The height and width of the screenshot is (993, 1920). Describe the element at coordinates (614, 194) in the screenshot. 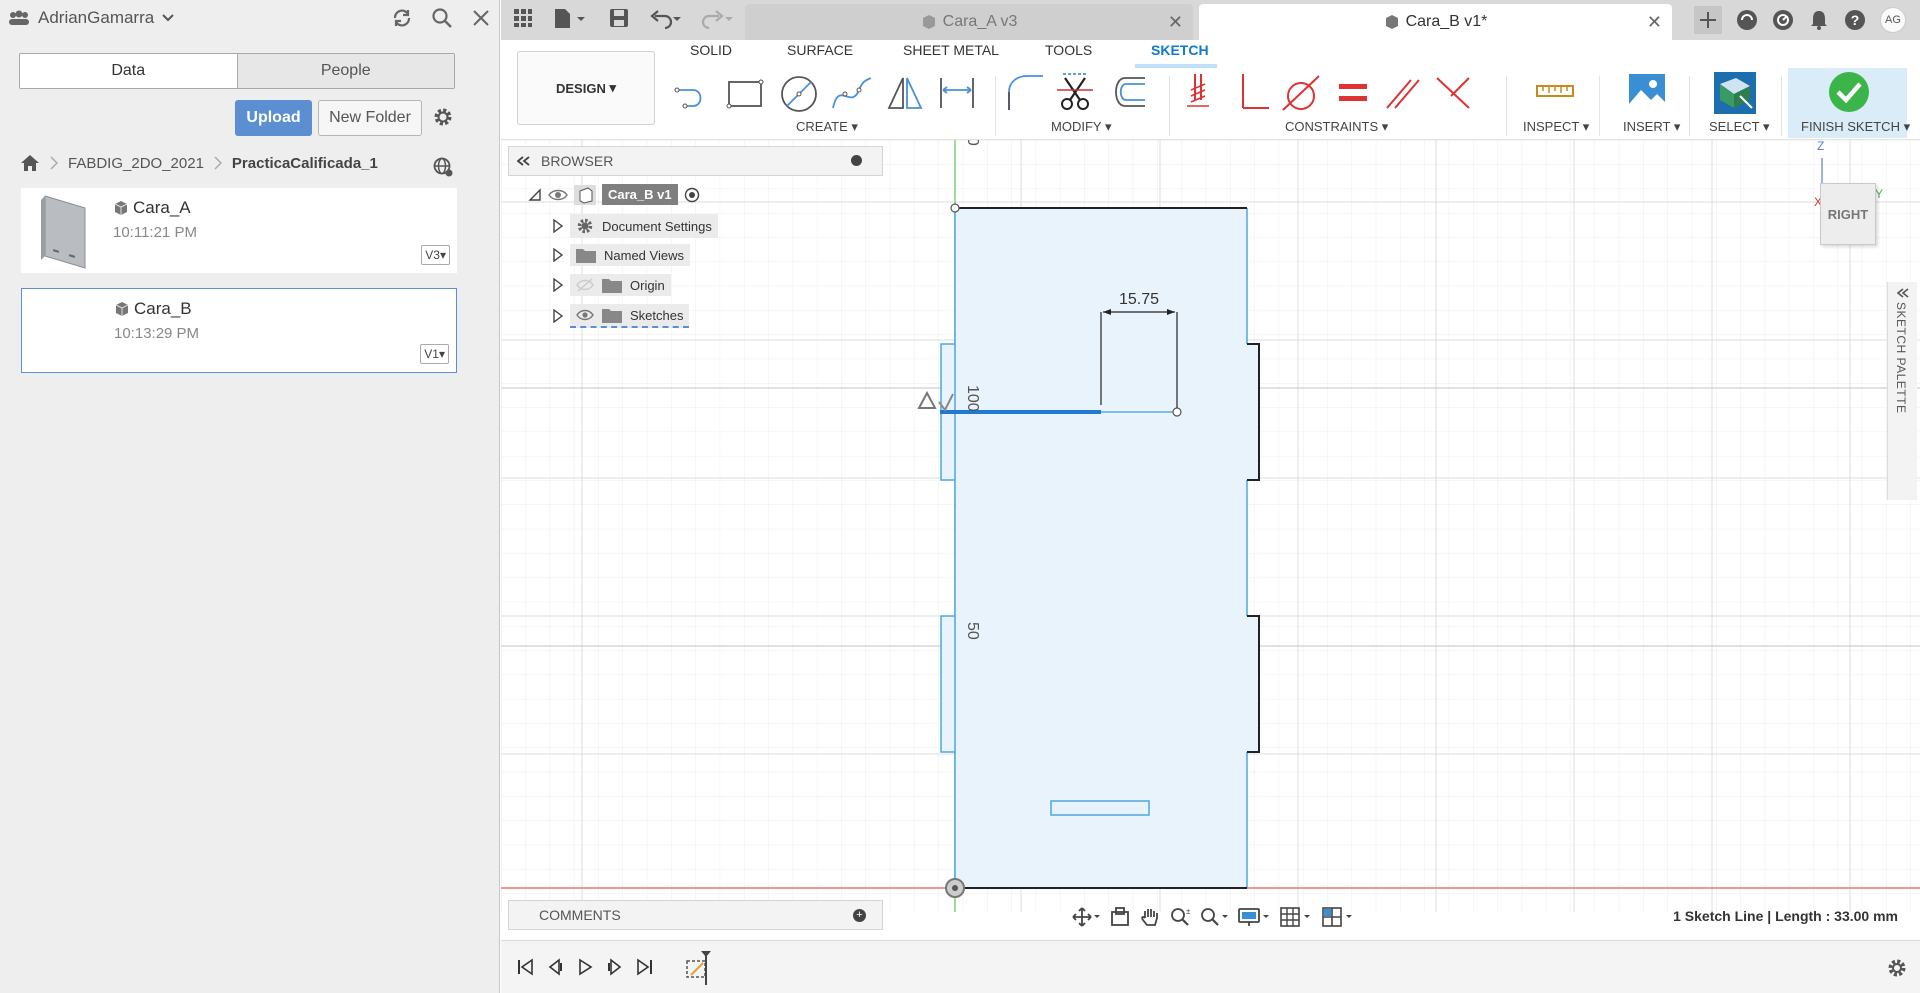

I see `browser-root-node: Cara_B v1` at that location.